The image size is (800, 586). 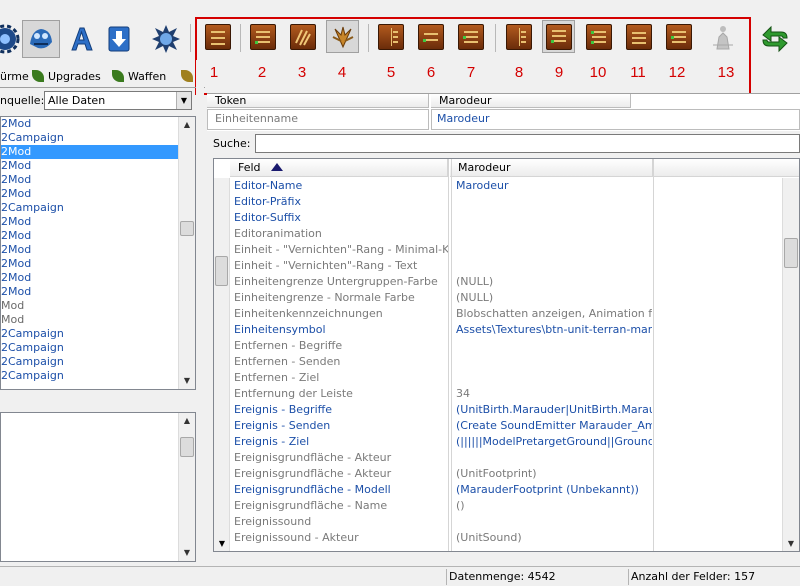 What do you see at coordinates (139, 78) in the screenshot?
I see `tab-weapons: Waffen` at bounding box center [139, 78].